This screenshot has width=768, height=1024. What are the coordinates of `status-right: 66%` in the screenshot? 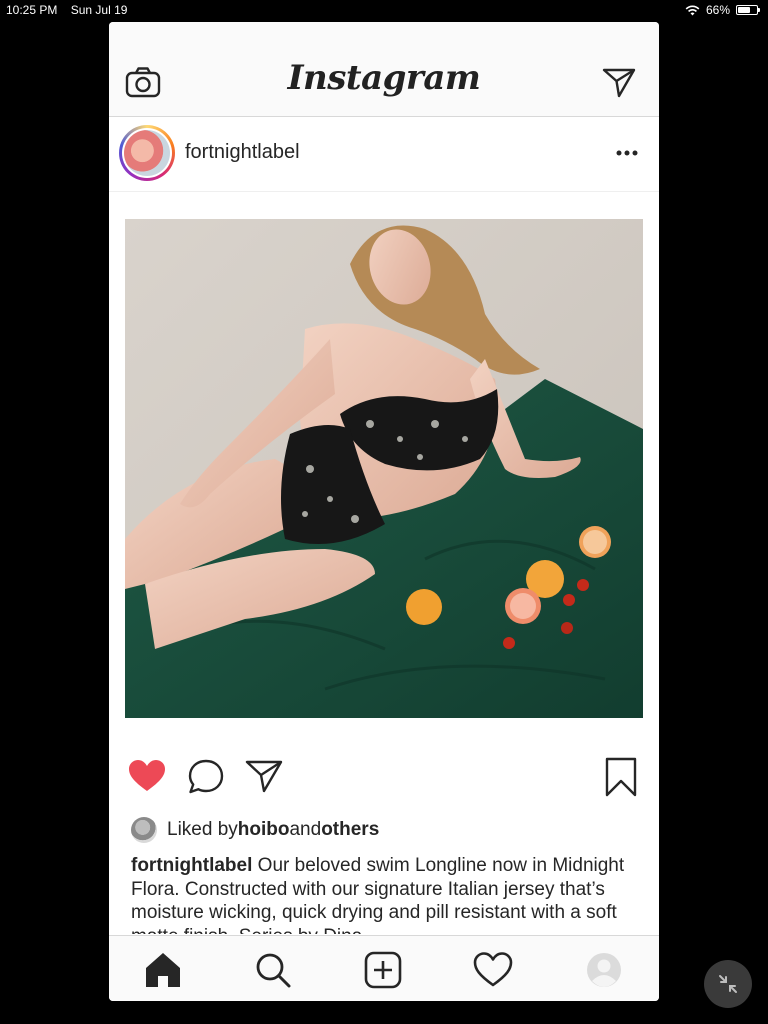 It's located at (722, 10).